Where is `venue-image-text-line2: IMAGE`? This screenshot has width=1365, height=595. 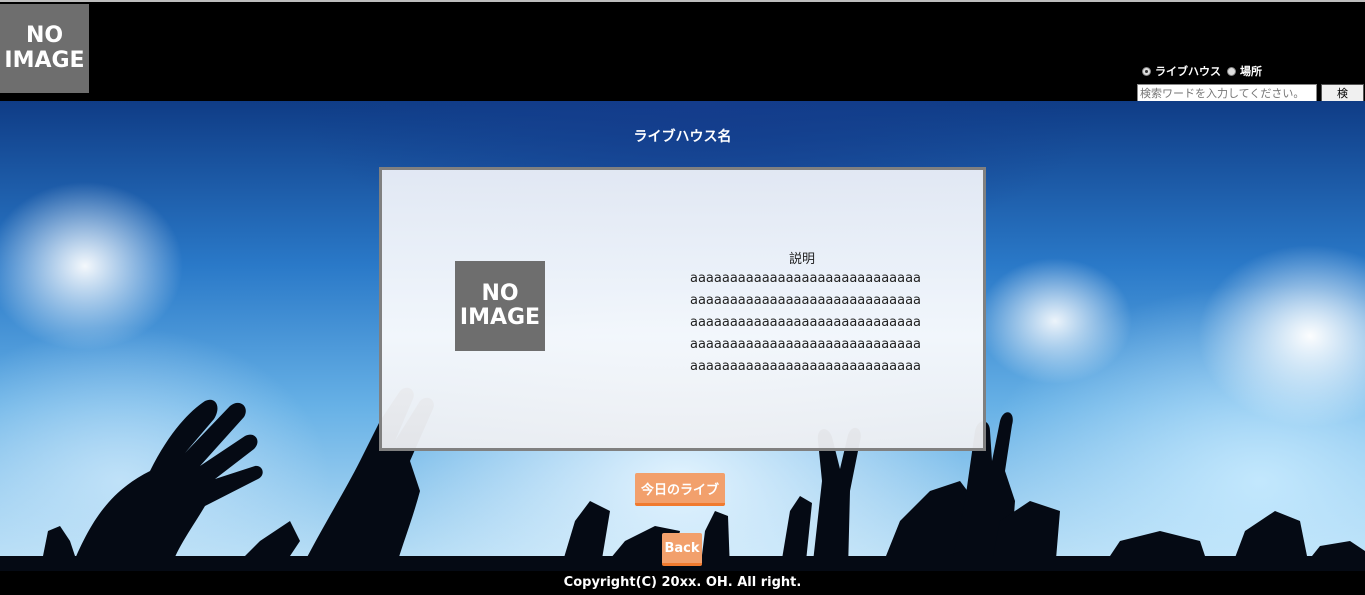 venue-image-text-line2: IMAGE is located at coordinates (500, 317).